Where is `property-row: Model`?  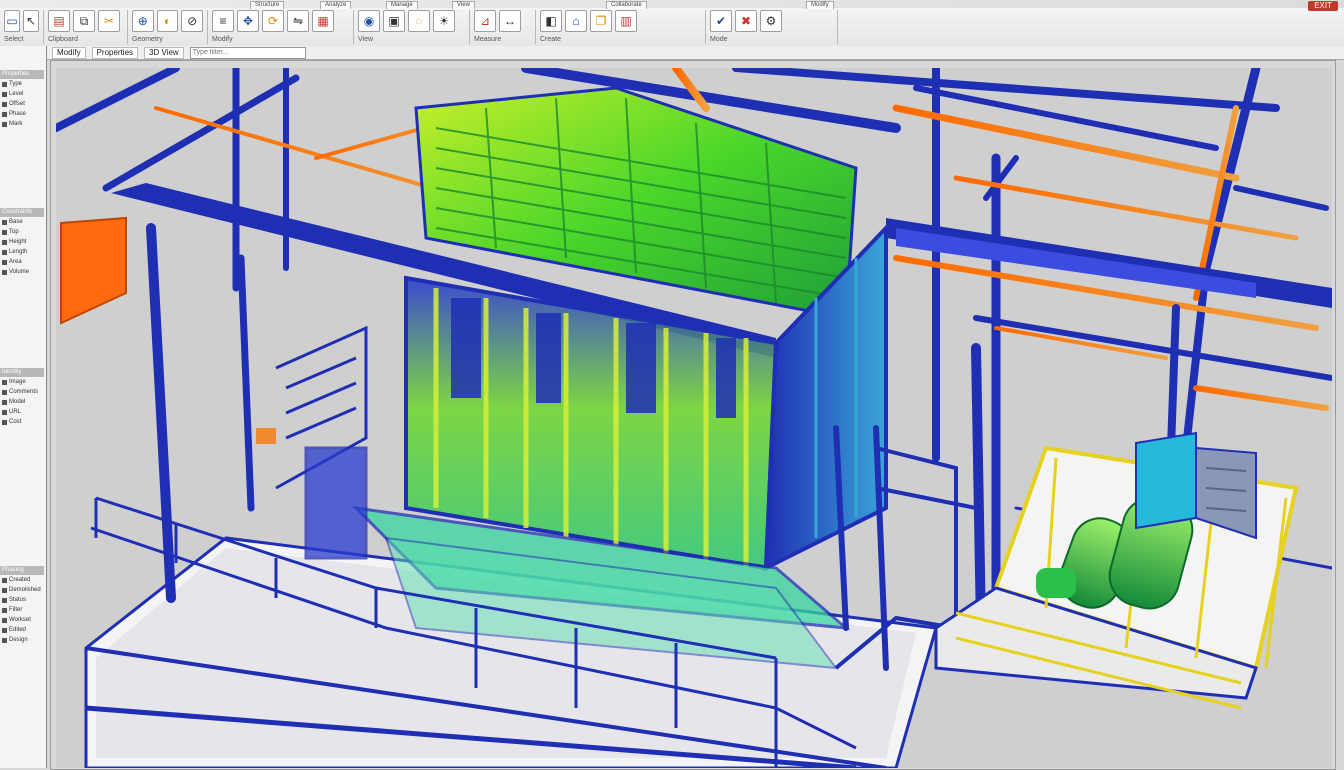 property-row: Model is located at coordinates (22, 402).